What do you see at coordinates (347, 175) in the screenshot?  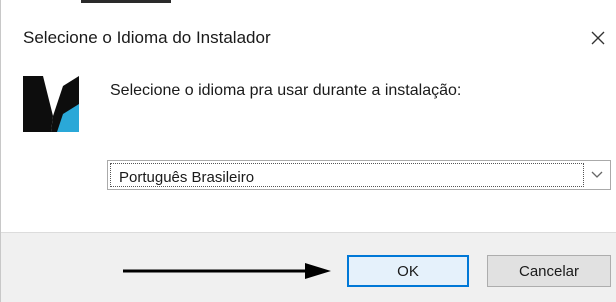 I see `language-select-focus-box: Português Brasileiro` at bounding box center [347, 175].